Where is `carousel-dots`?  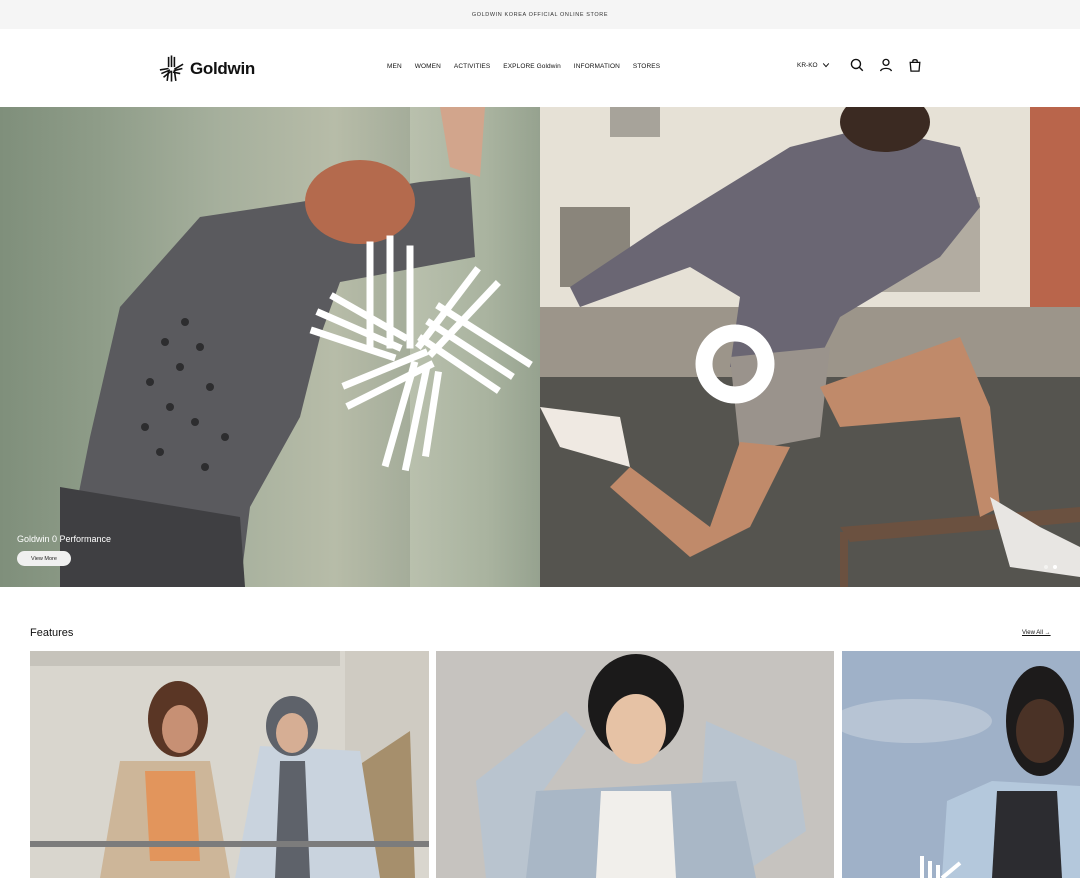
carousel-dots is located at coordinates (1050, 567).